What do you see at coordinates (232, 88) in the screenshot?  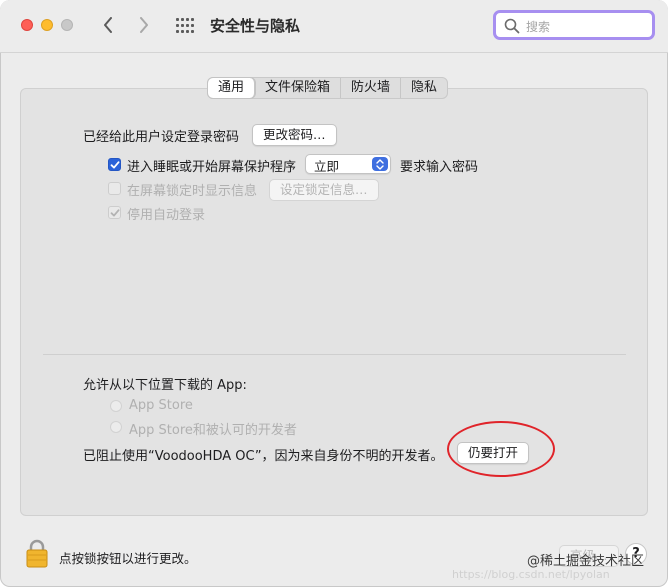 I see `tab-general: 通用` at bounding box center [232, 88].